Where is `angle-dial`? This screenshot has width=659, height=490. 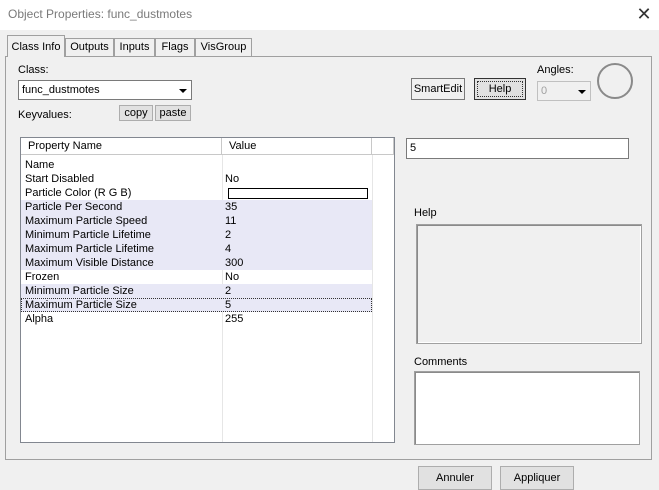
angle-dial is located at coordinates (615, 81).